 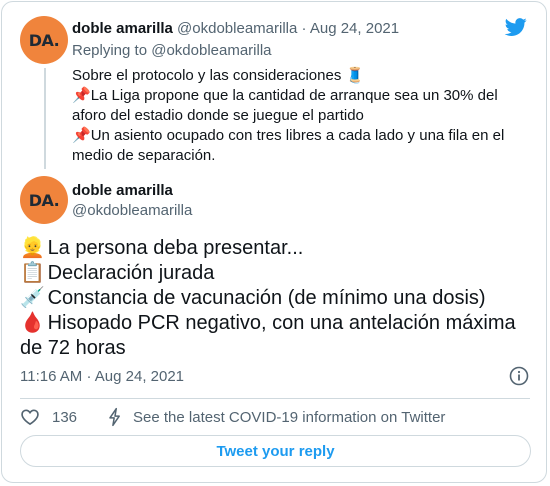 I want to click on like-count: 136, so click(x=64, y=417).